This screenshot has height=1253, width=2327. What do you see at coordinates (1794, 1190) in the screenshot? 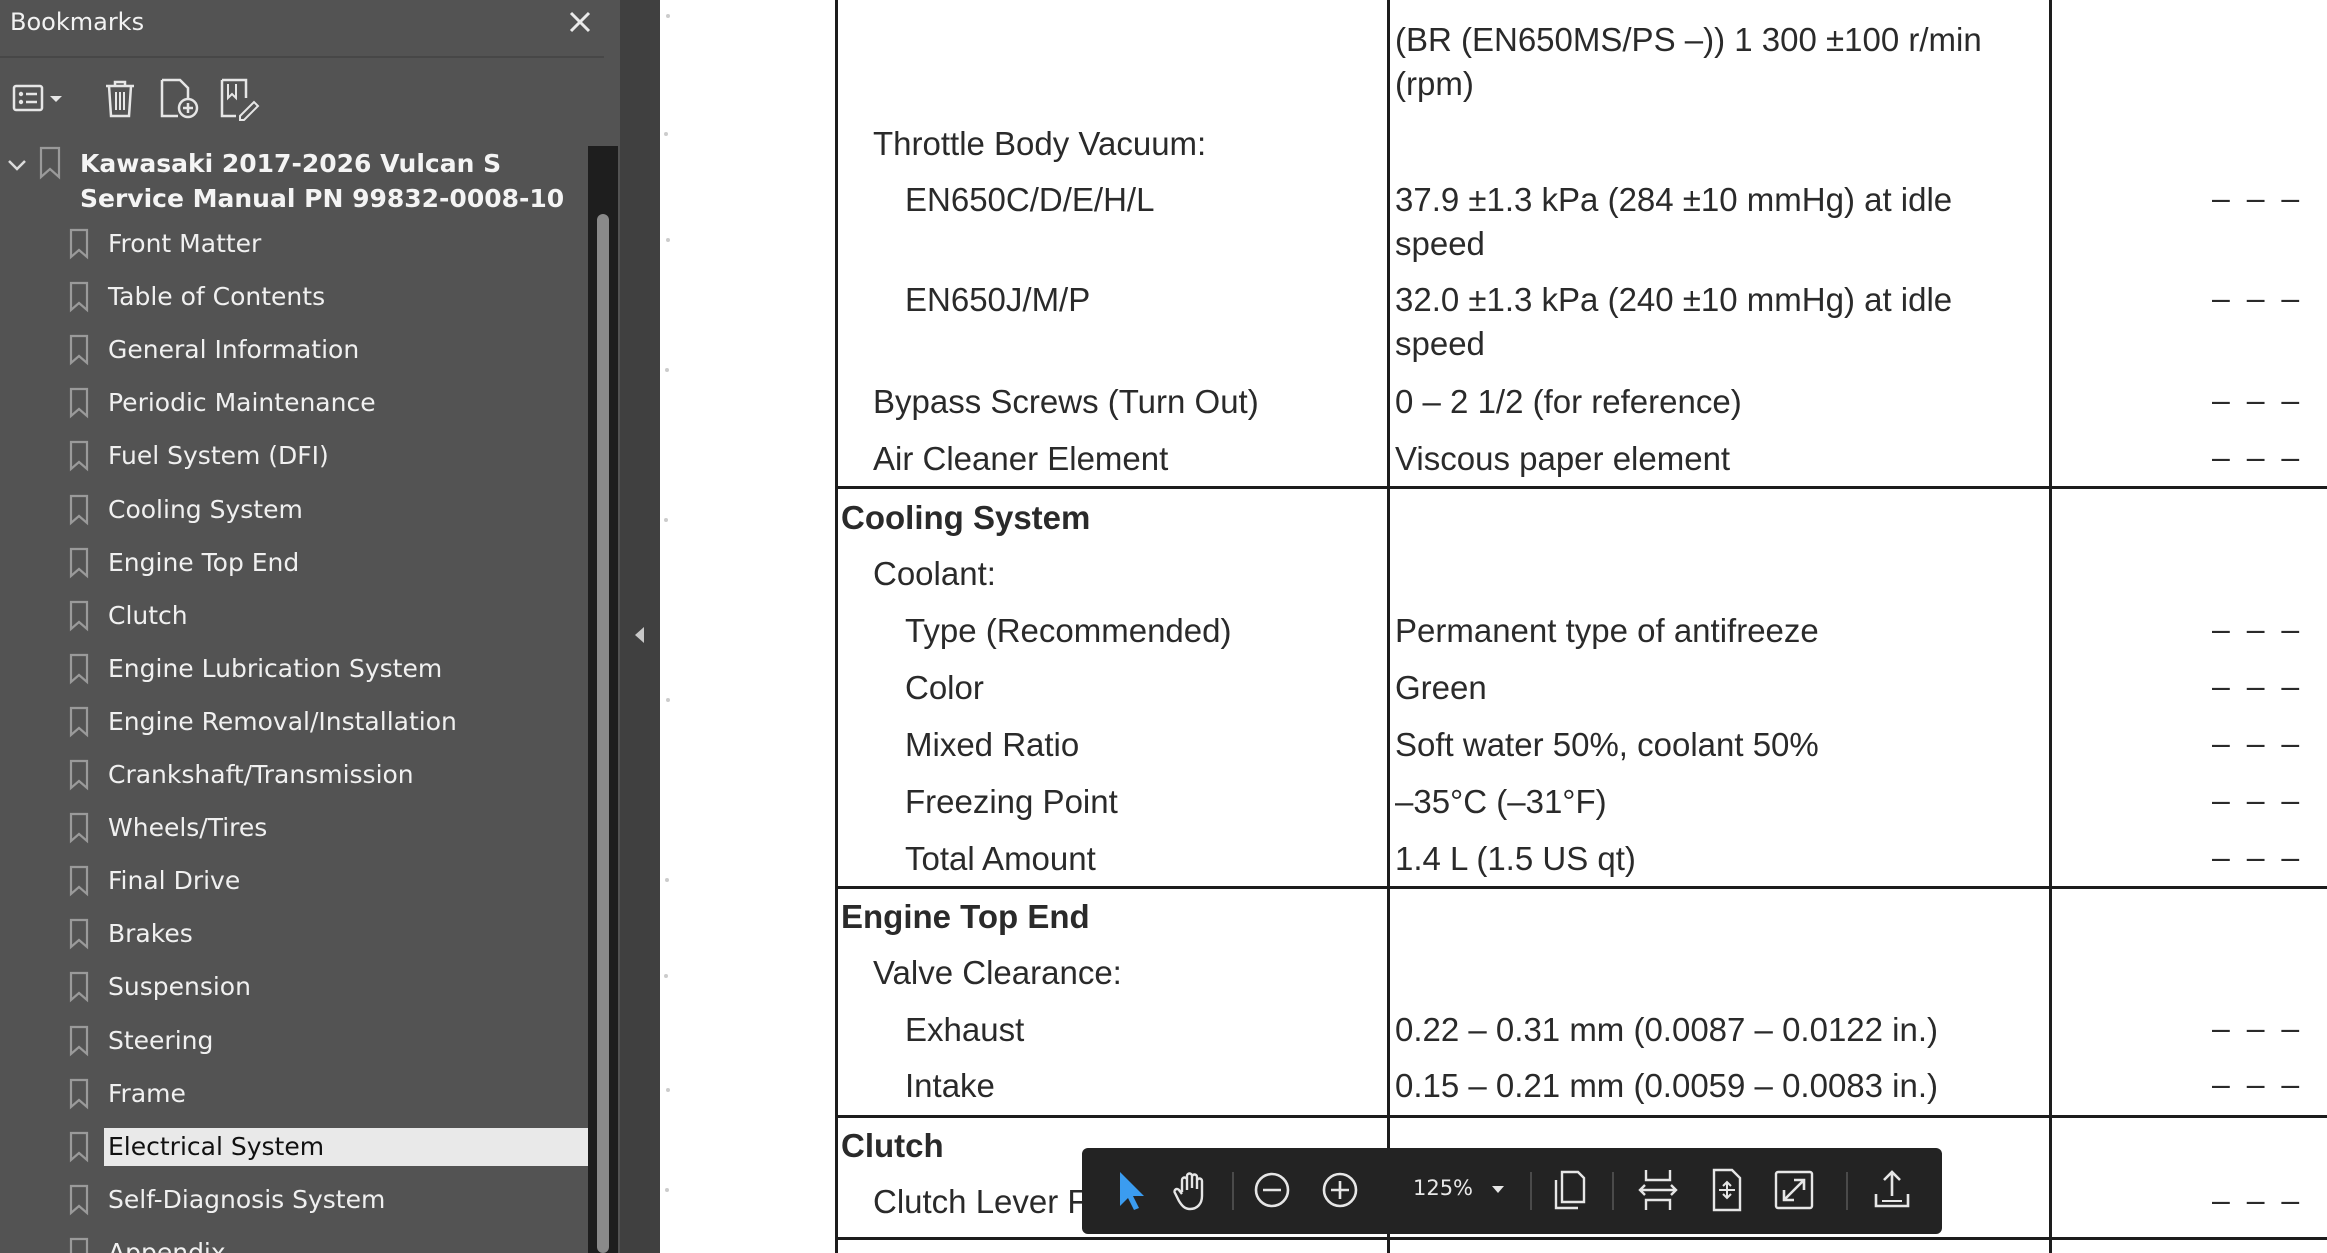
I see `full-screen-icon` at bounding box center [1794, 1190].